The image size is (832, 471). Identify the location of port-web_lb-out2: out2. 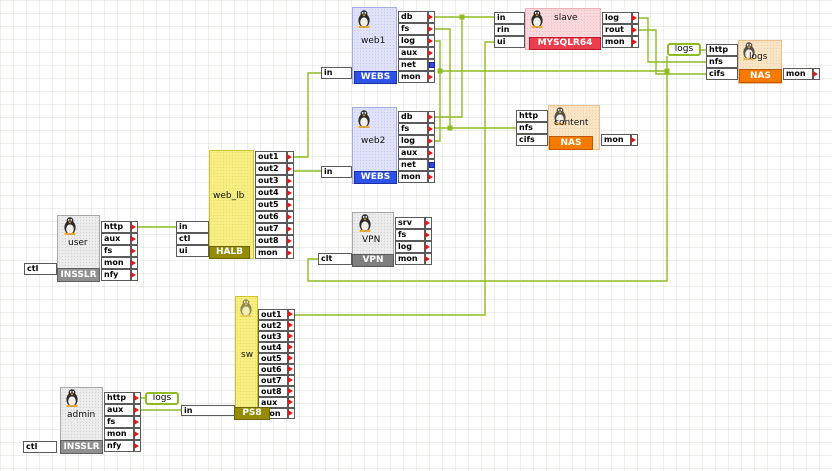
(271, 169).